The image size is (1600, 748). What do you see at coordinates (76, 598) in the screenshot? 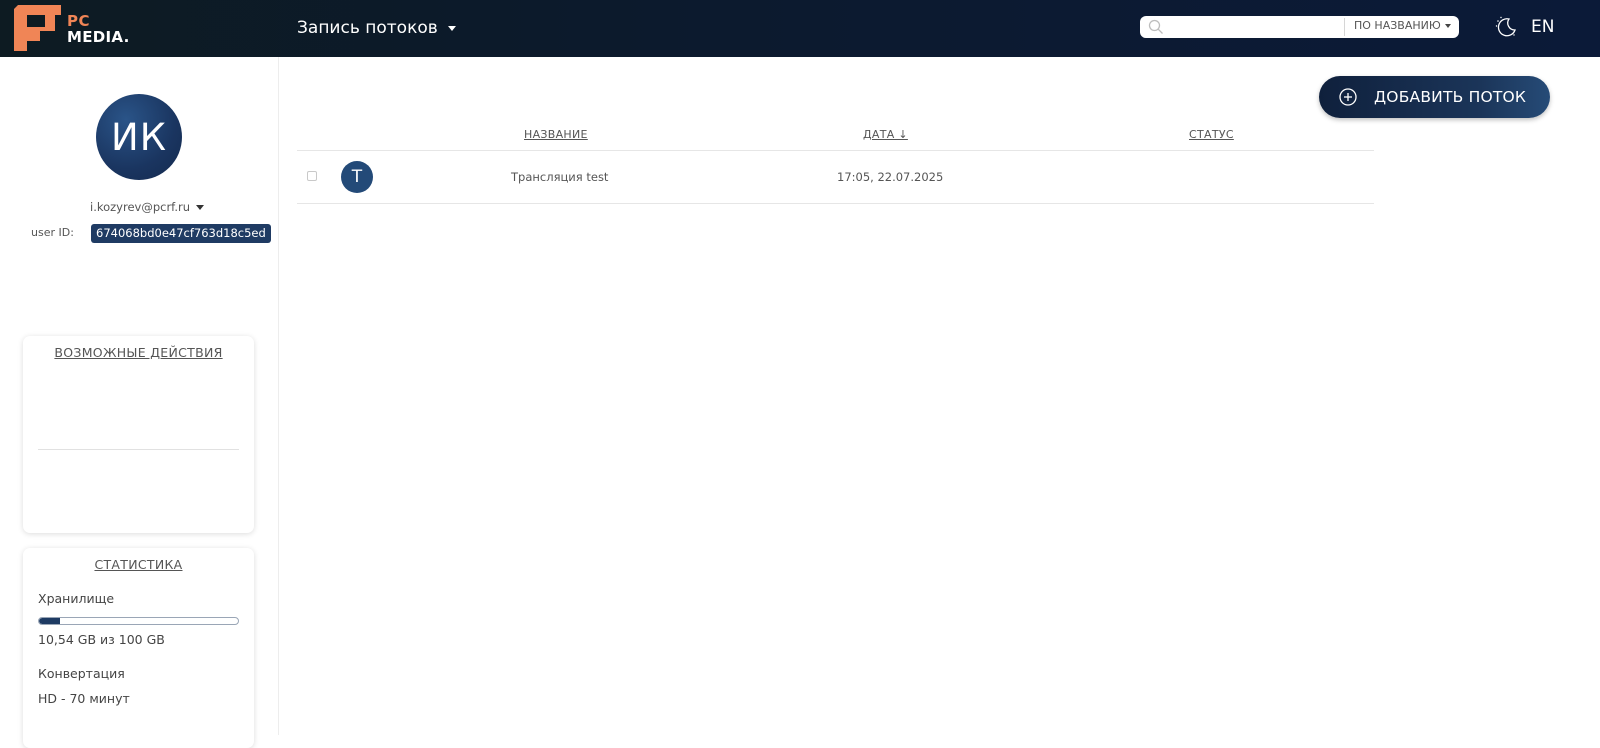
I see `storage-label: Хранилище` at bounding box center [76, 598].